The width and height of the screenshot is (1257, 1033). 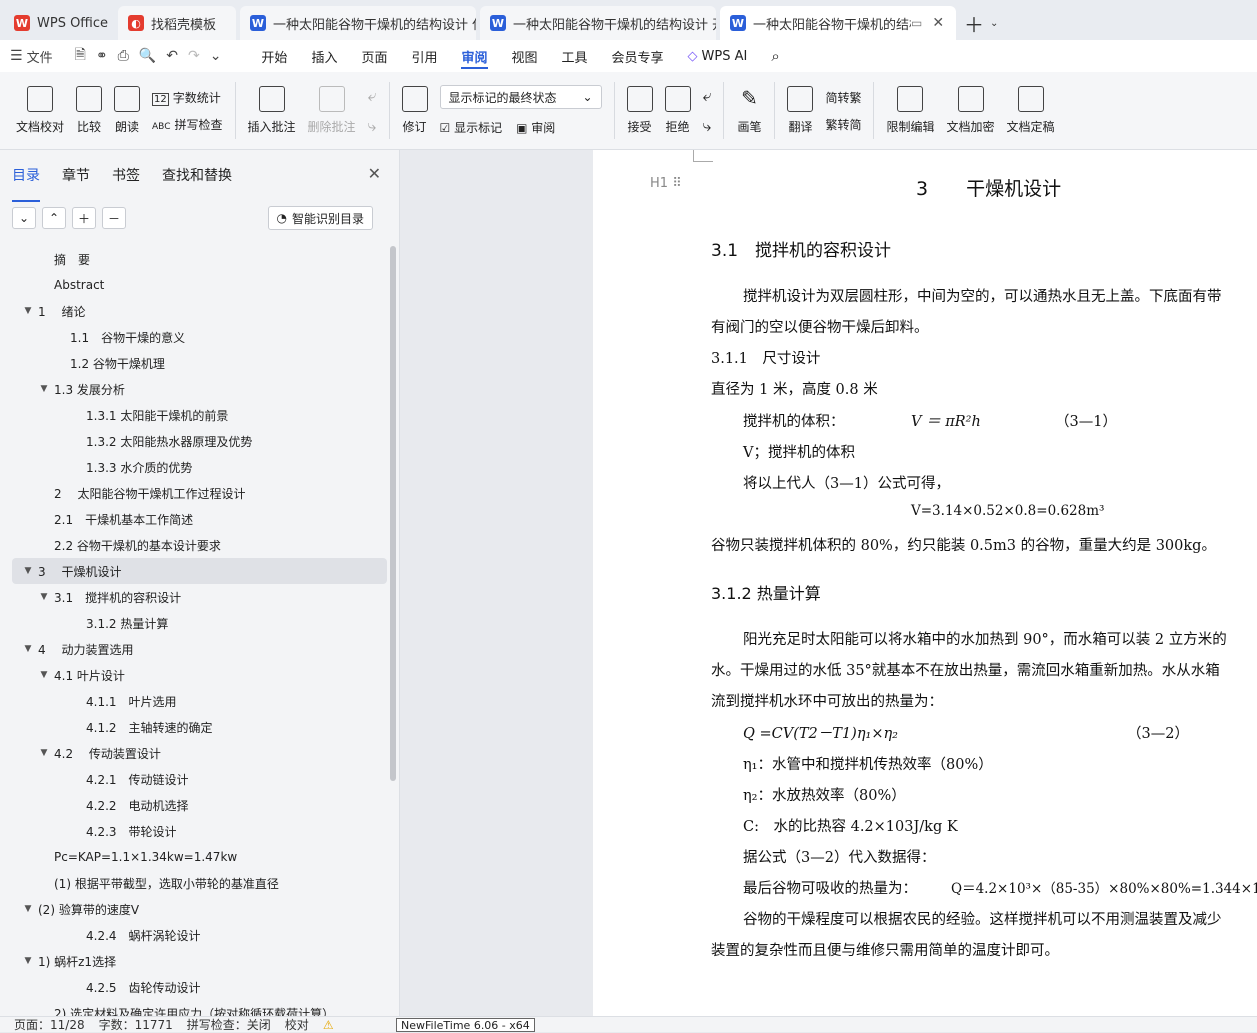 What do you see at coordinates (199, 545) in the screenshot?
I see `toc-item: 2.2 谷物干燥机的基本设计要求` at bounding box center [199, 545].